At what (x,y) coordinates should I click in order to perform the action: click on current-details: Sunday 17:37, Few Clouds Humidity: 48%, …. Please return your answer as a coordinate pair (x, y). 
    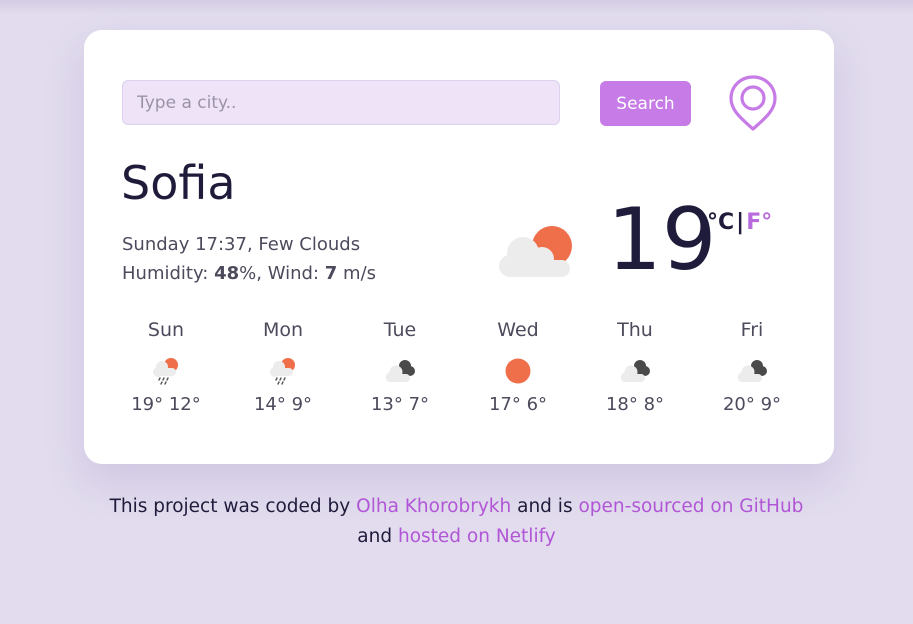
    Looking at the image, I should click on (249, 259).